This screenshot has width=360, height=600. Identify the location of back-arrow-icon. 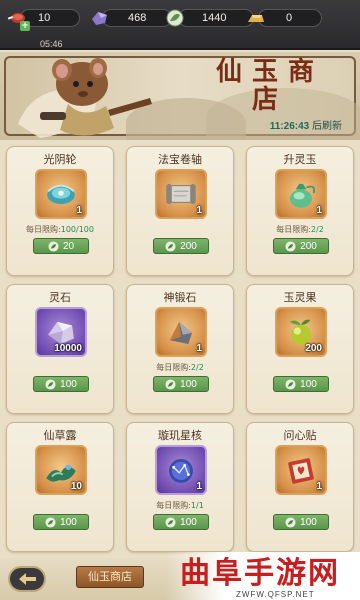
(27, 579).